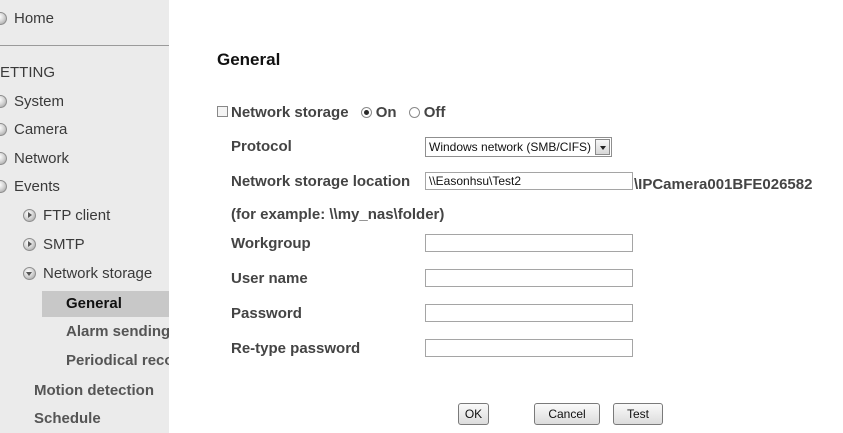 The width and height of the screenshot is (843, 433). What do you see at coordinates (37, 186) in the screenshot?
I see `sidebar-item-label: Events` at bounding box center [37, 186].